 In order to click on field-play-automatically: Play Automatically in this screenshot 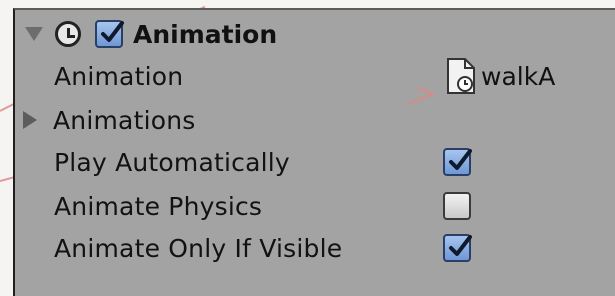, I will do `click(315, 162)`.